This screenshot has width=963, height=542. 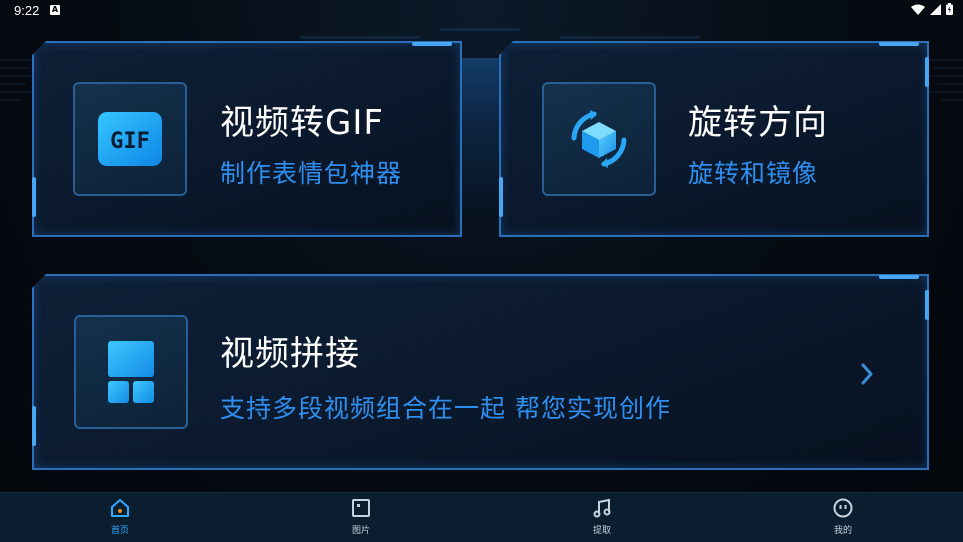 I want to click on nav-item-image: 图片, so click(x=361, y=516).